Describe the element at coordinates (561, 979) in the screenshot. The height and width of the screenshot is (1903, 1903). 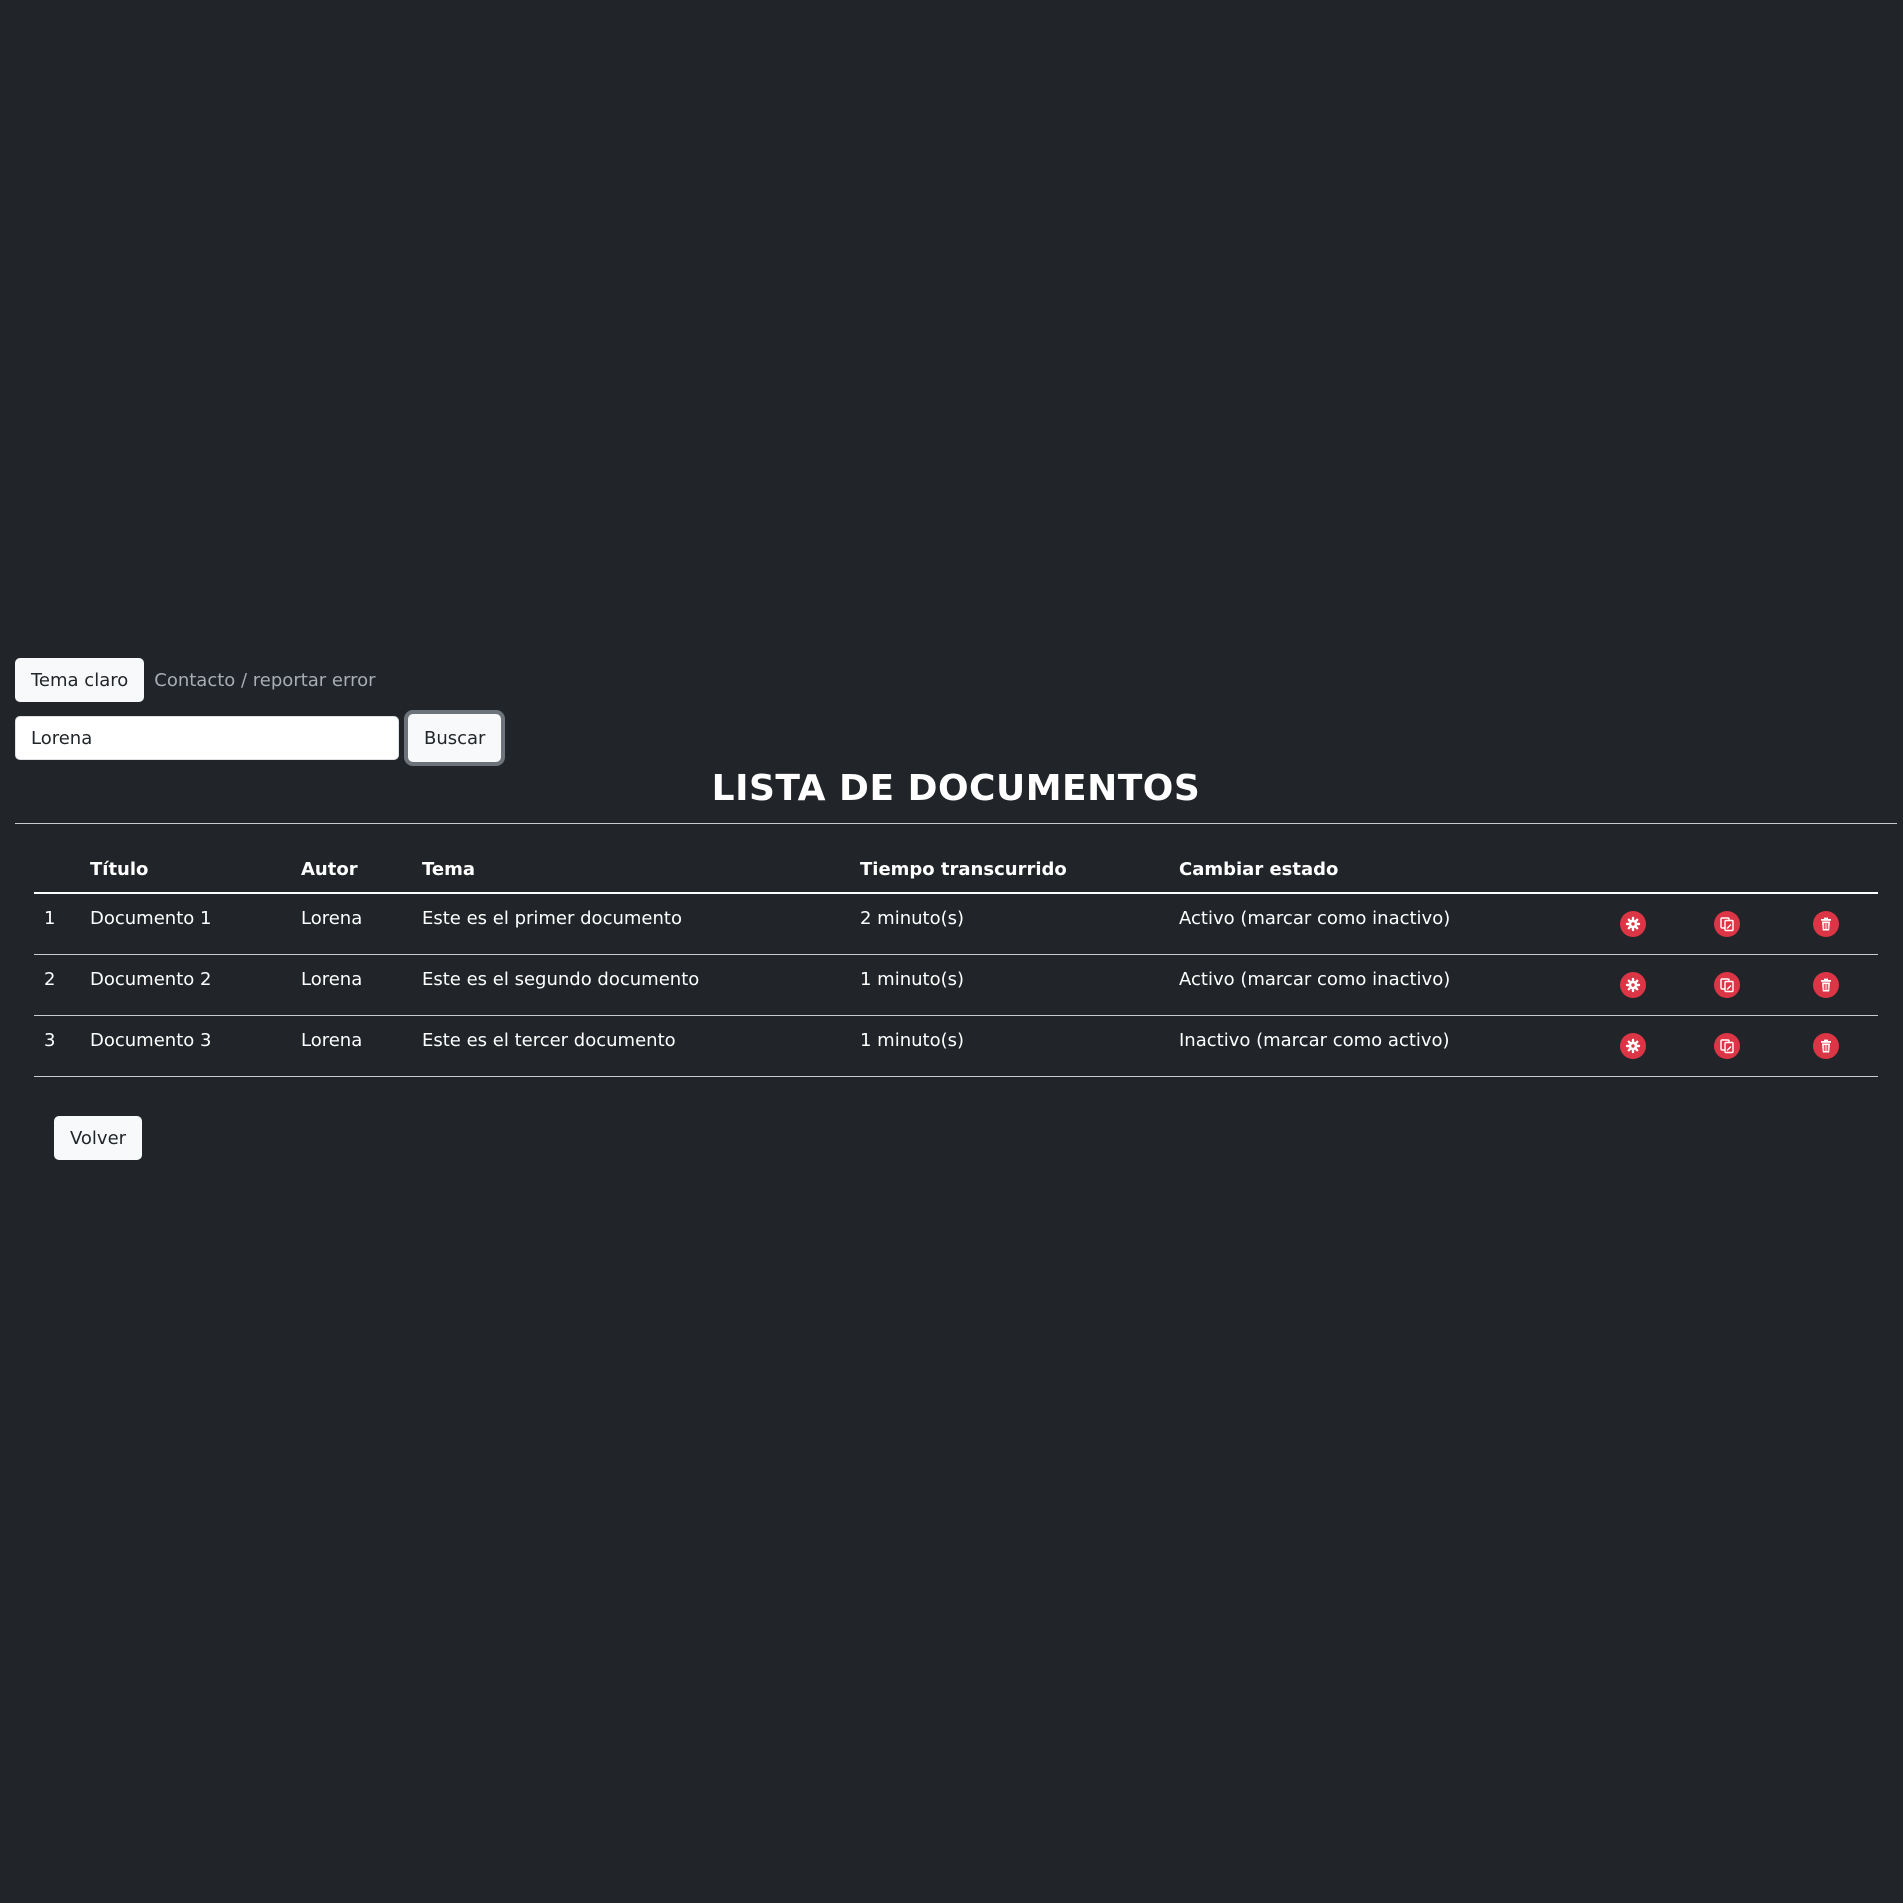
I see `row-topic-text: Este es el segundo documento` at that location.